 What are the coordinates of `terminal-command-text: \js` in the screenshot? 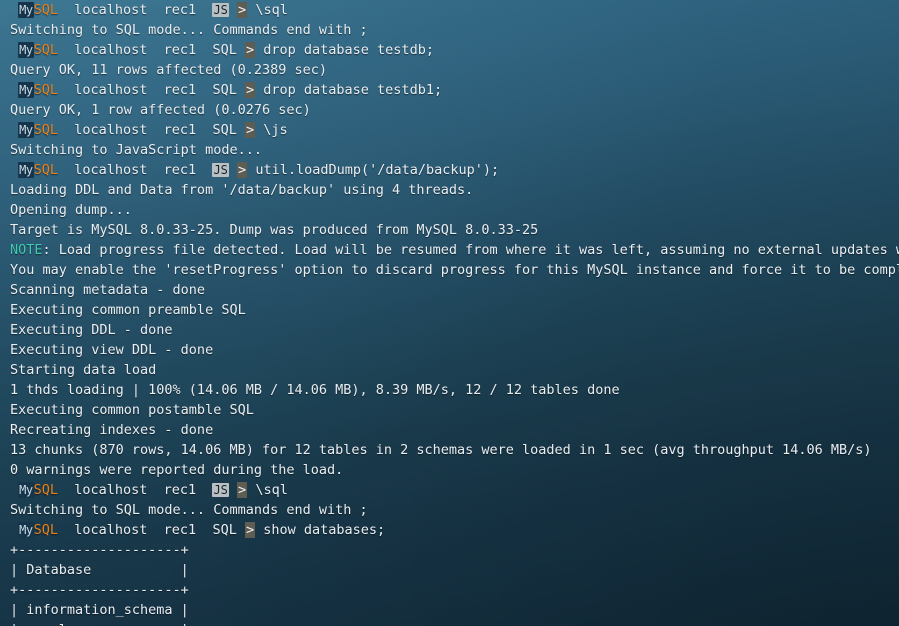 It's located at (275, 130).